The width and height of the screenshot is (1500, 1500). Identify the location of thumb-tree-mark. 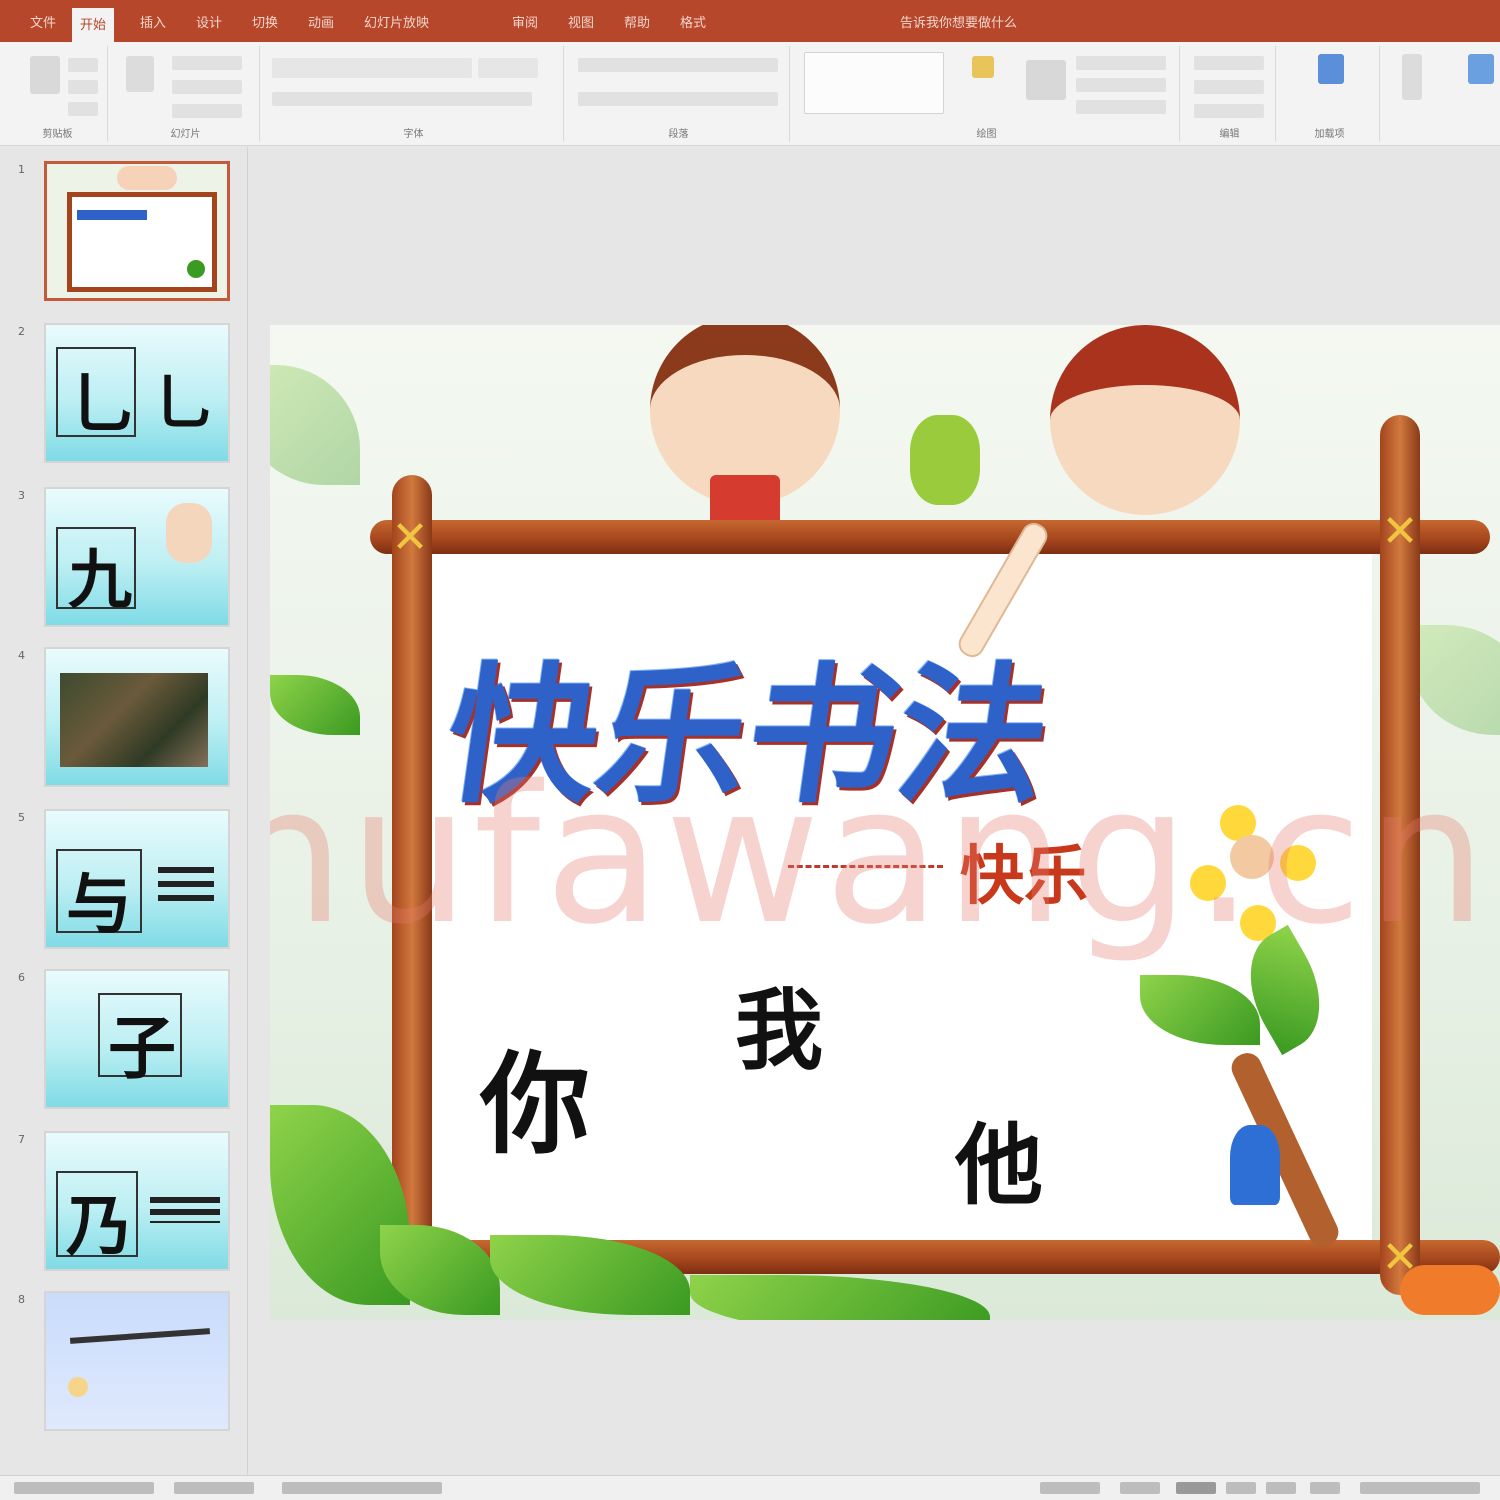
(196, 269).